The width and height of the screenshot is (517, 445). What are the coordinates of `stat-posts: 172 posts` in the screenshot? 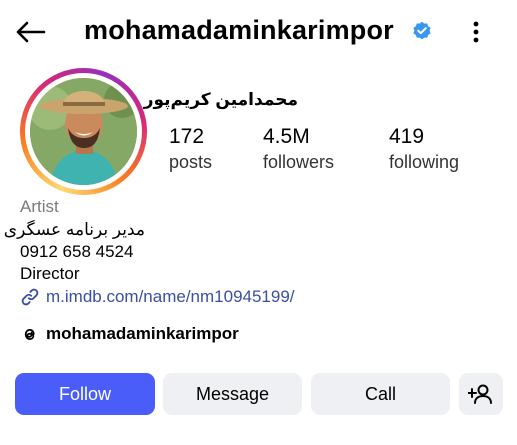 It's located at (190, 149).